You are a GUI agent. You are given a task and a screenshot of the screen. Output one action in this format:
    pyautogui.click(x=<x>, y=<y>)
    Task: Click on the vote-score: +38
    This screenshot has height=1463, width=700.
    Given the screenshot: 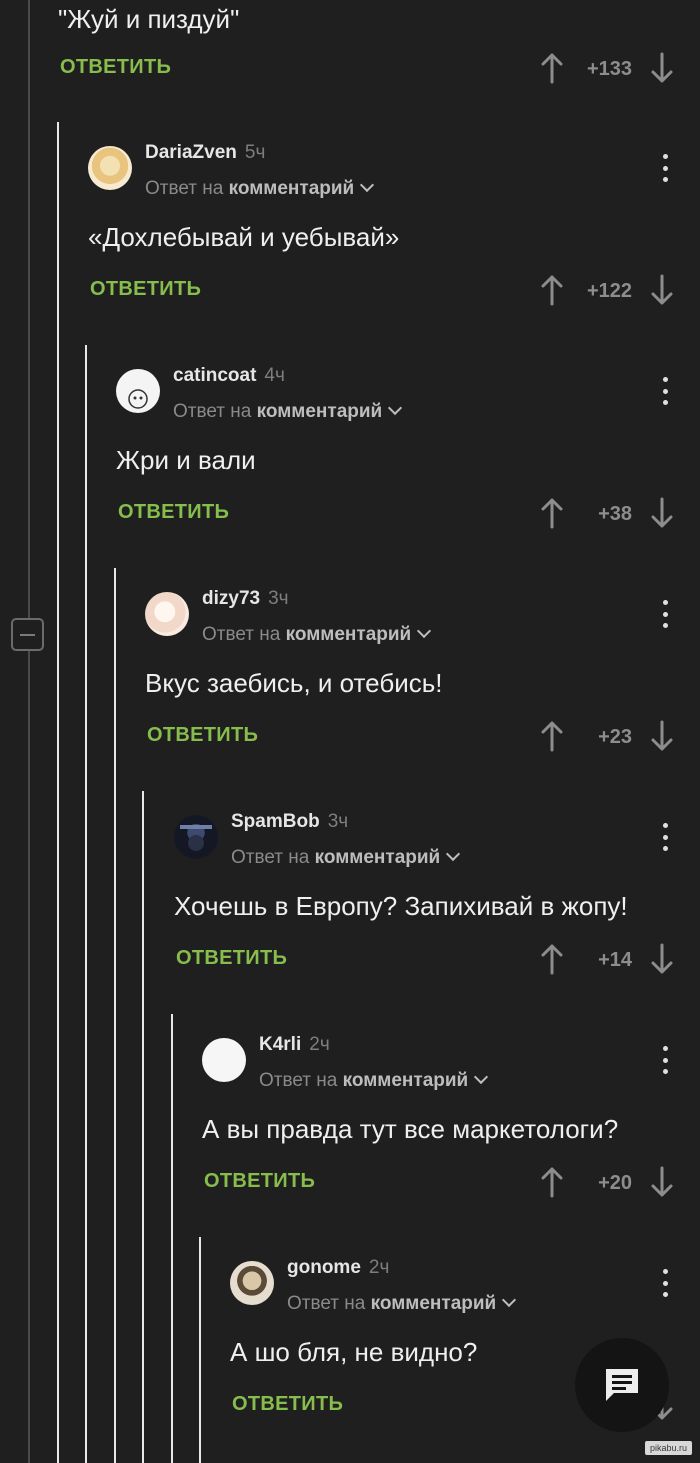 What is the action you would take?
    pyautogui.click(x=615, y=514)
    